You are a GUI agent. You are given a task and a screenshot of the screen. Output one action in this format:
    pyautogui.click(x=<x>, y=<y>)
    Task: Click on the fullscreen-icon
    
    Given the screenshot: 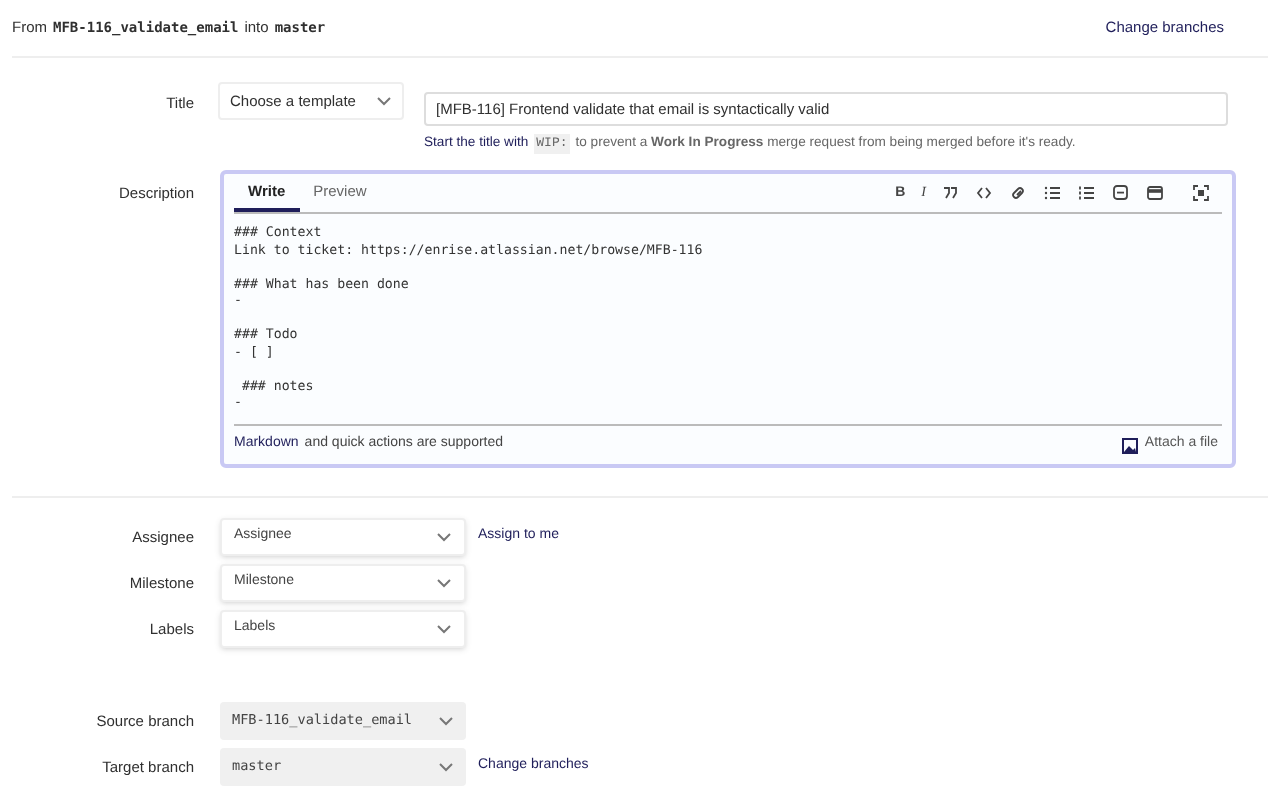 What is the action you would take?
    pyautogui.click(x=1201, y=193)
    